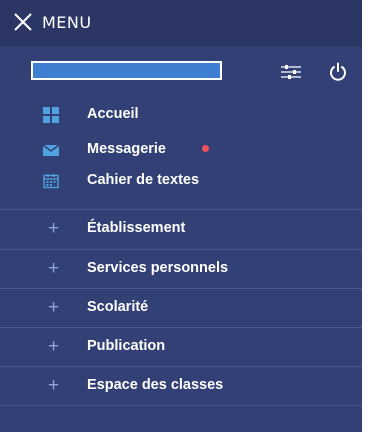 The image size is (368, 432). Describe the element at coordinates (158, 268) in the screenshot. I see `section-label: Services personnels` at that location.